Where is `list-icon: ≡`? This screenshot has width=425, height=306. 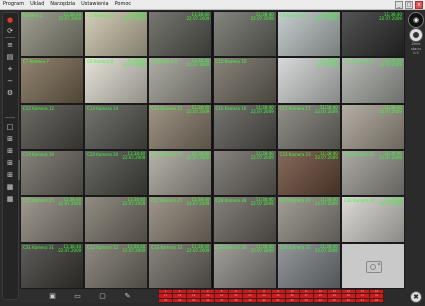 list-icon: ≡ is located at coordinates (10, 45).